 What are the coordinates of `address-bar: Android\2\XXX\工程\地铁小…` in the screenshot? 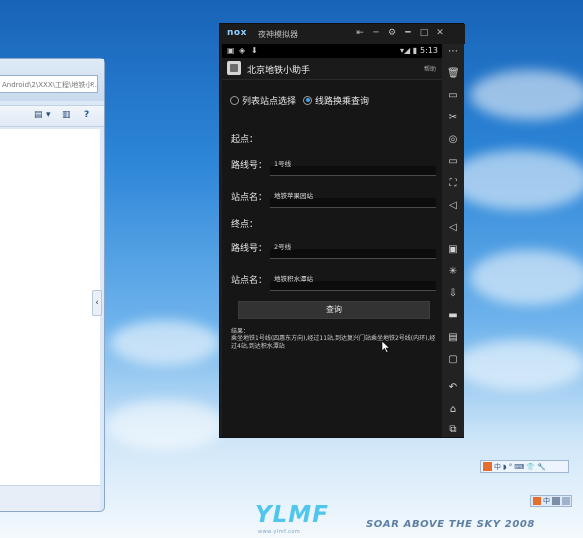 It's located at (49, 84).